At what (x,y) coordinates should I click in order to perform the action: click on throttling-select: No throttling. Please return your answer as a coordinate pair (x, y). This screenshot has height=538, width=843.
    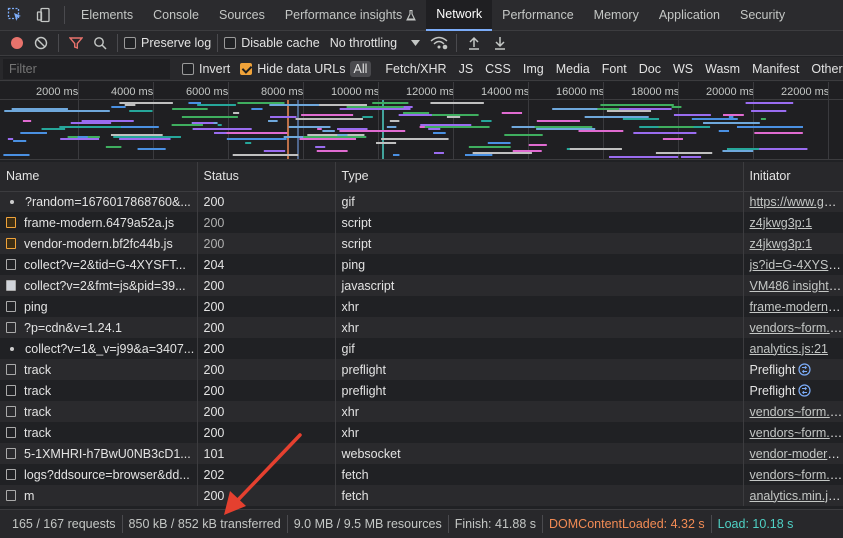
    Looking at the image, I should click on (375, 43).